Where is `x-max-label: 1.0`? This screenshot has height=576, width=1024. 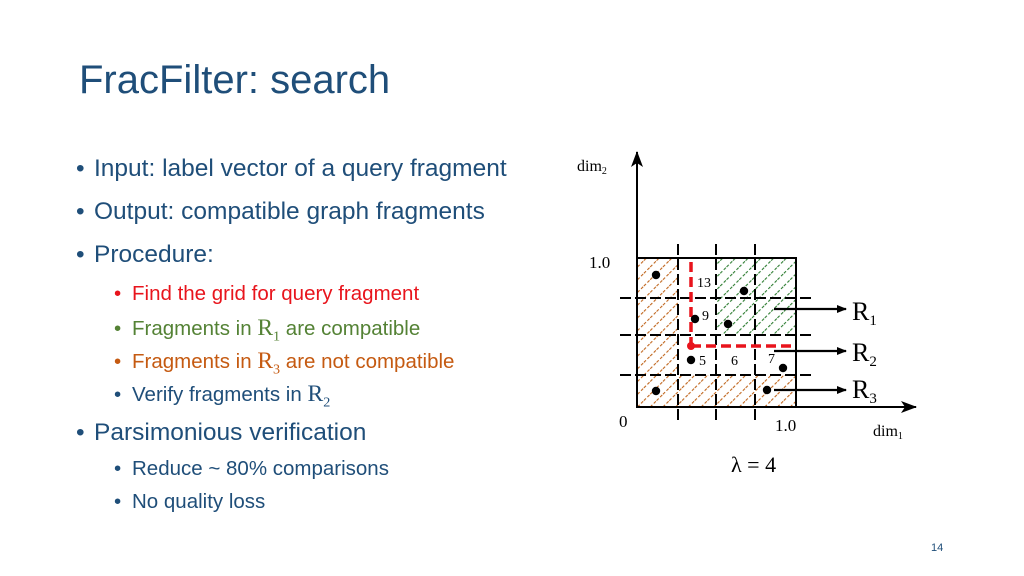 x-max-label: 1.0 is located at coordinates (785, 425).